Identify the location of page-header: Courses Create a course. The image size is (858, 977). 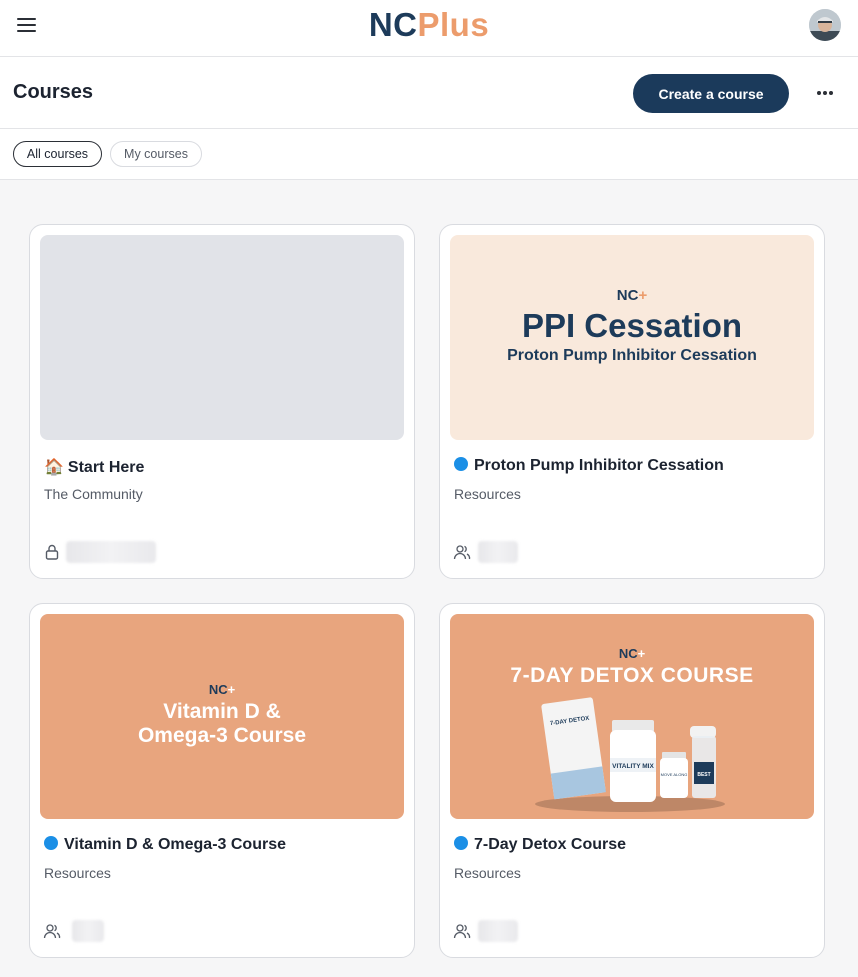
(429, 93).